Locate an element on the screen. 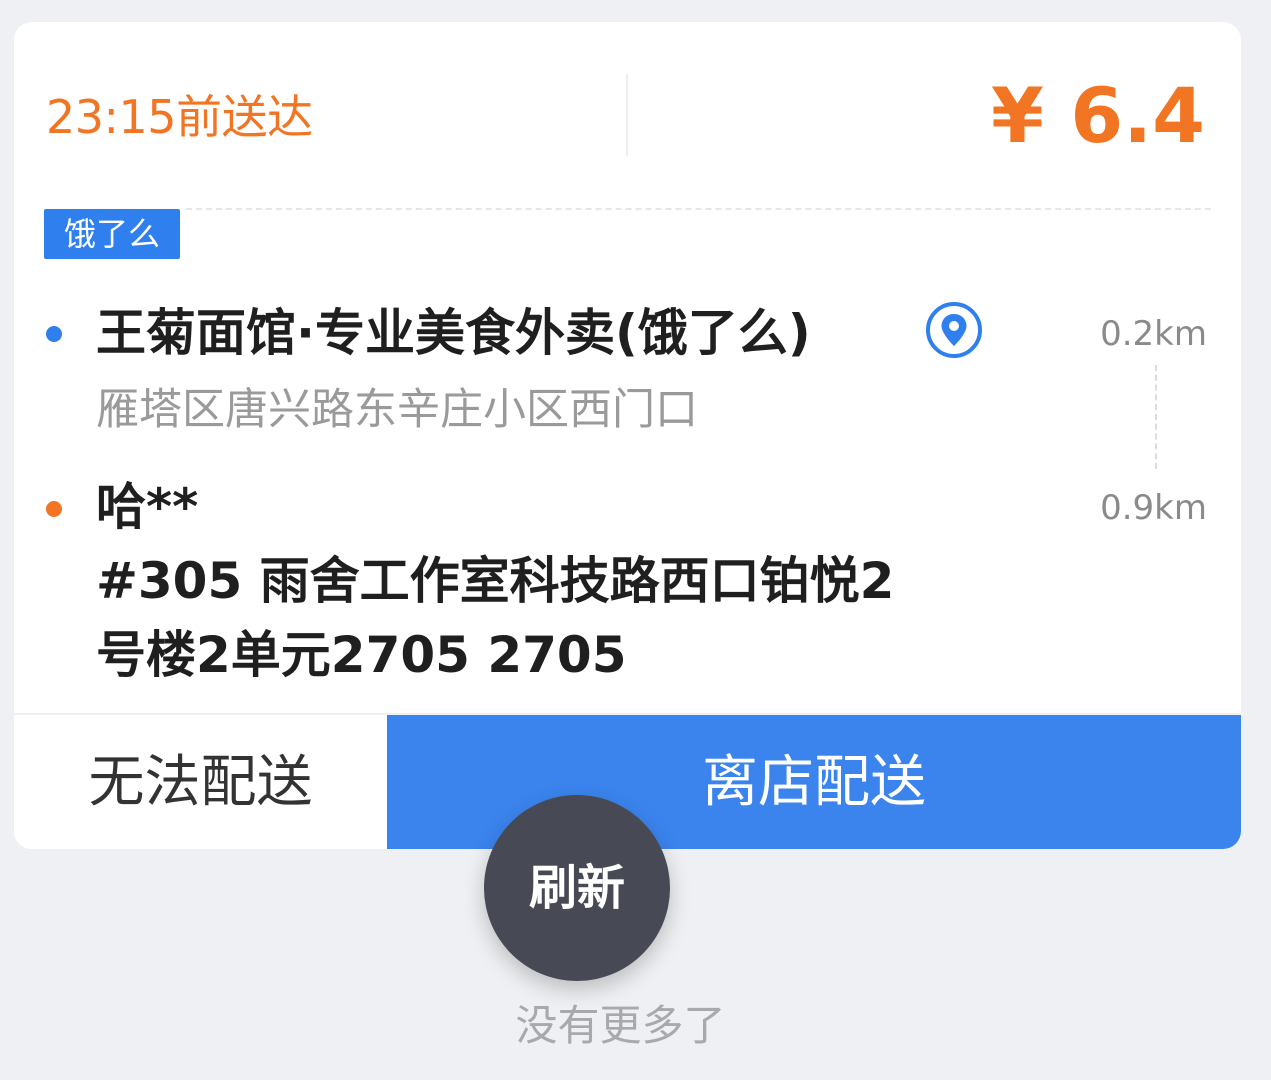 The height and width of the screenshot is (1080, 1271). store-name: 王菊面馆·专业美食外卖(饿了么) is located at coordinates (453, 333).